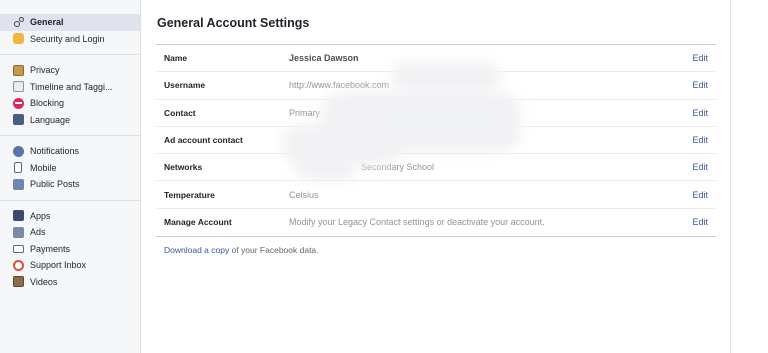 This screenshot has height=353, width=768. Describe the element at coordinates (50, 248) in the screenshot. I see `sidebar-item-label: Payments` at that location.